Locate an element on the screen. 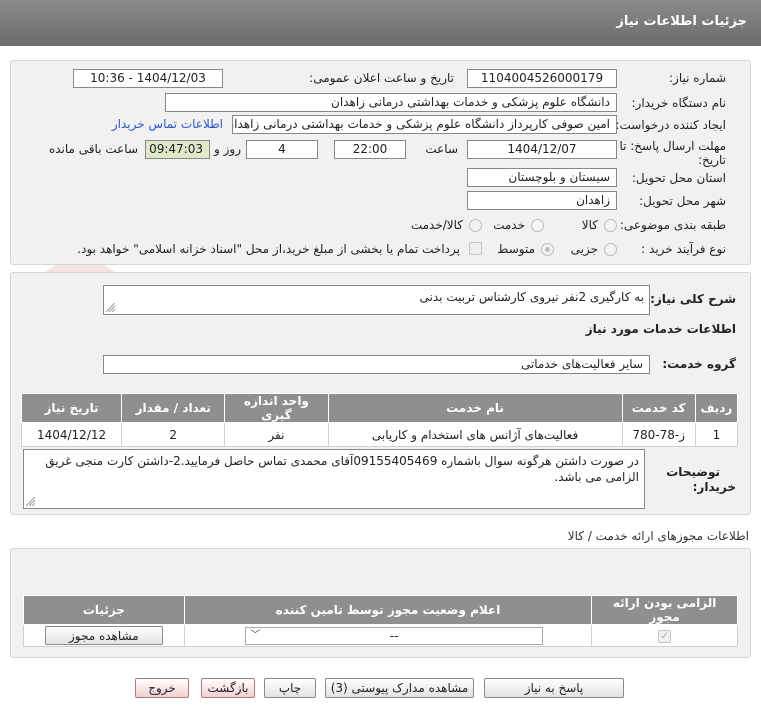 The image size is (761, 713). chevron-down-icon: ﹀ is located at coordinates (255, 635).